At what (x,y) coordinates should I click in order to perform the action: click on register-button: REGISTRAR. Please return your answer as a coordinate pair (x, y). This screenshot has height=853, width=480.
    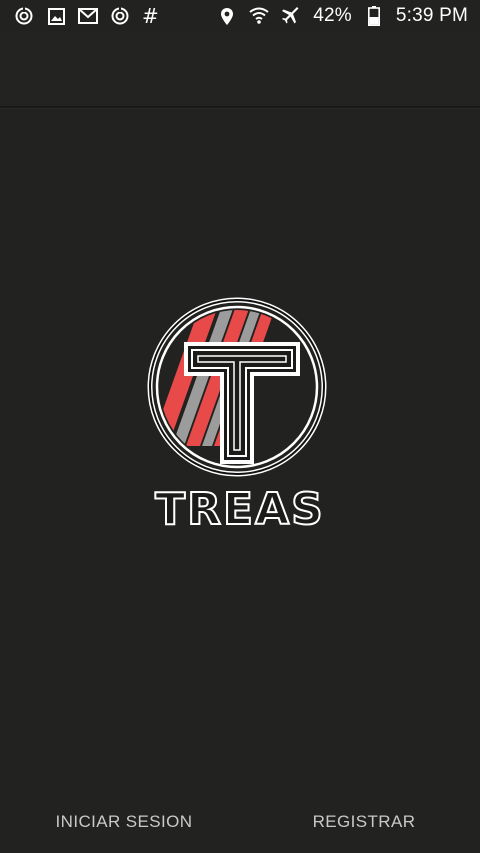
    Looking at the image, I should click on (364, 822).